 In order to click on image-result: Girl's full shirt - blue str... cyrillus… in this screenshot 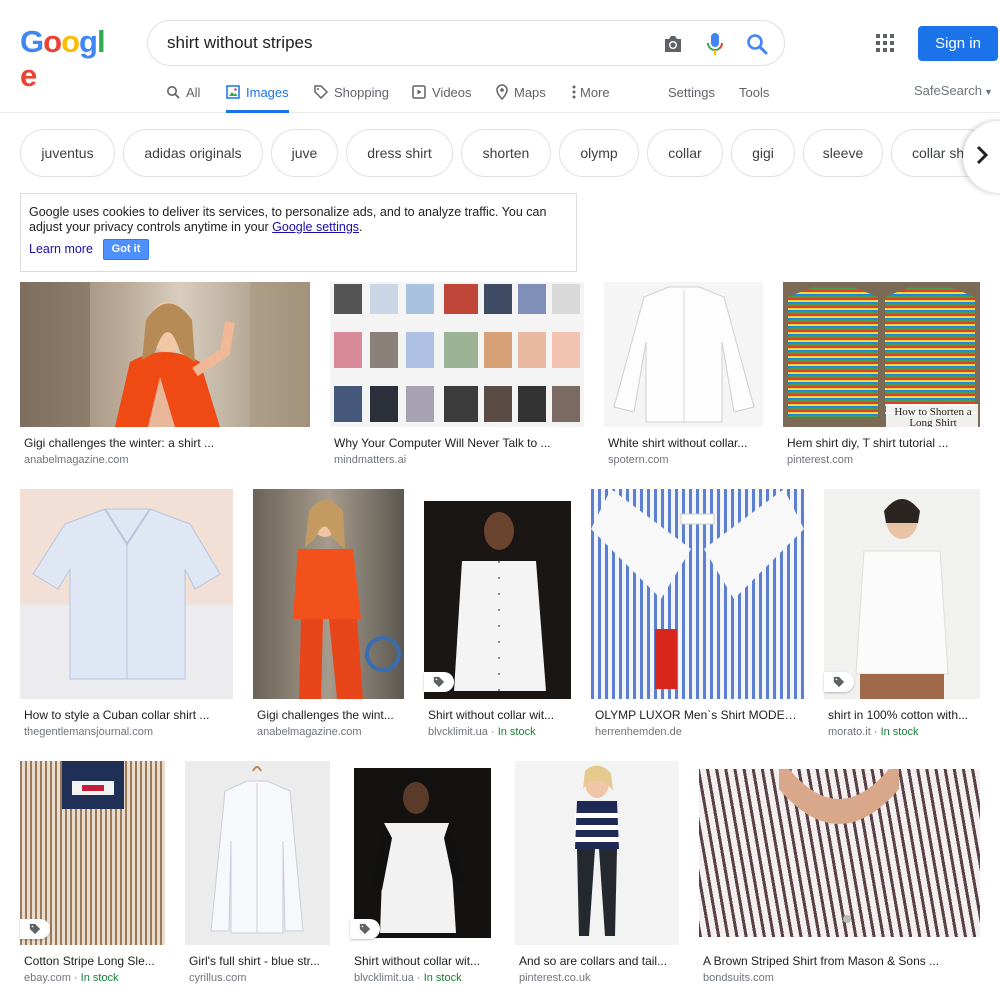, I will do `click(257, 876)`.